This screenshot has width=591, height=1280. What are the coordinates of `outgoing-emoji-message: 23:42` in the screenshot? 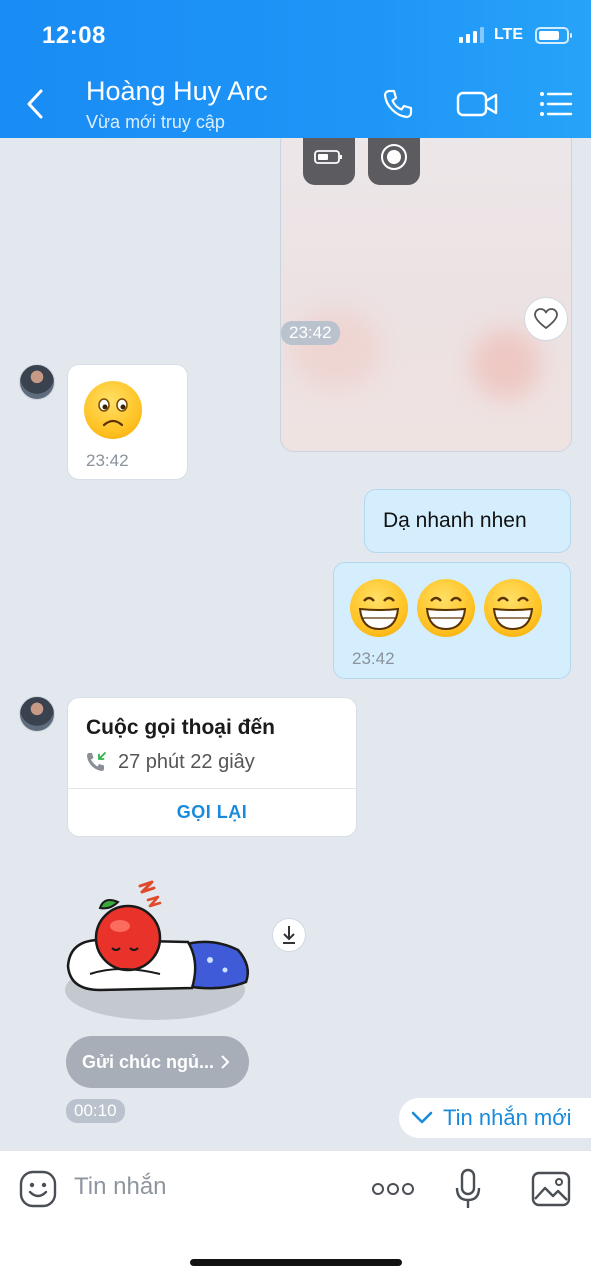 It's located at (452, 620).